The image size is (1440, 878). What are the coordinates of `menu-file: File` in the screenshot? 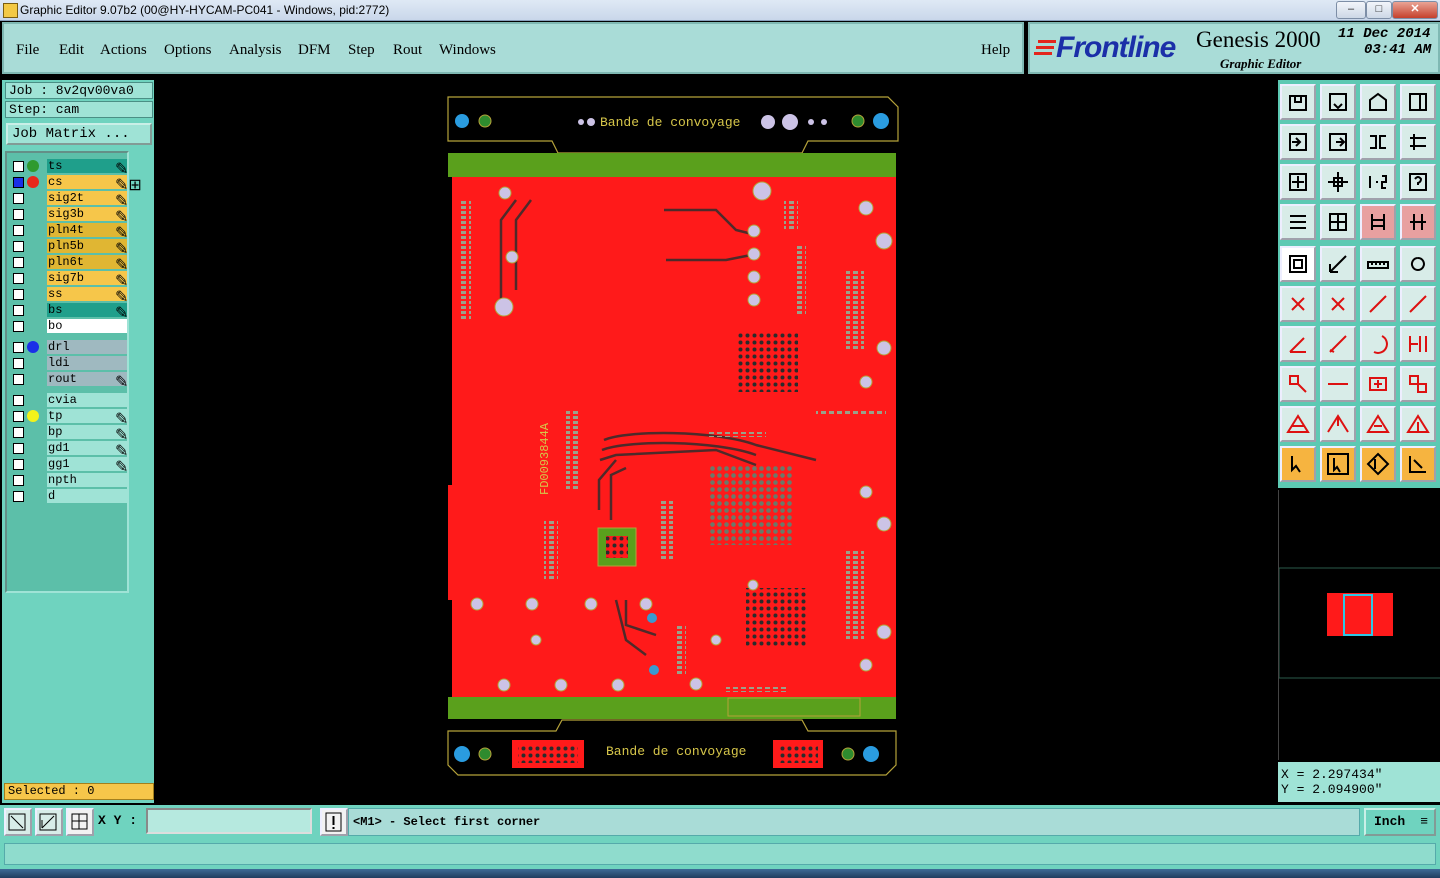 It's located at (27, 50).